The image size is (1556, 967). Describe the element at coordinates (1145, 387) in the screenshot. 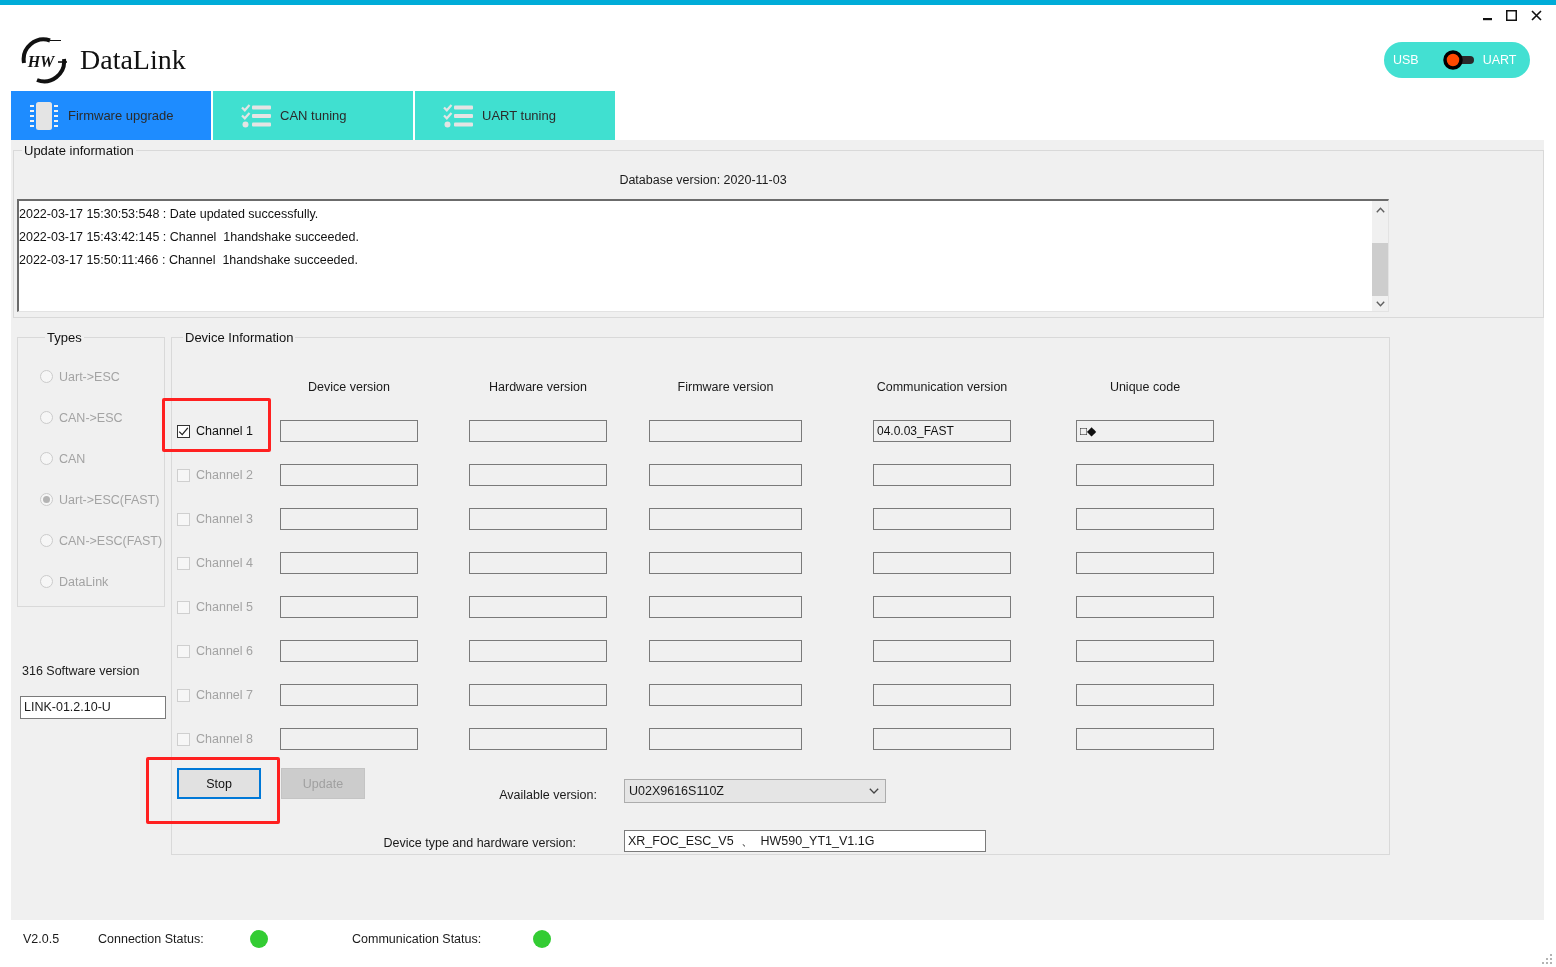

I see `column-header: Unique code` at that location.